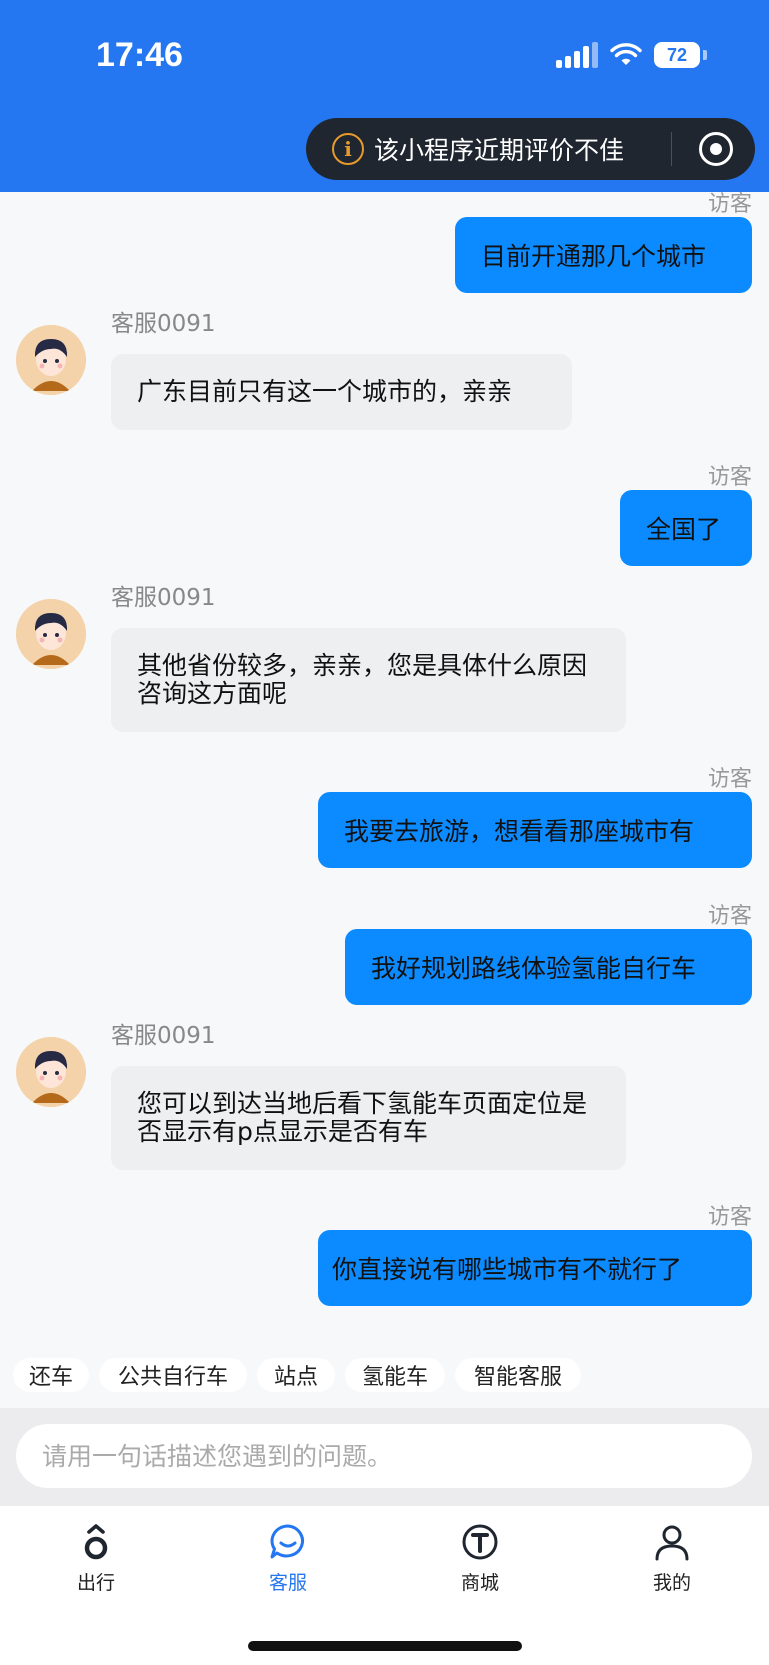  What do you see at coordinates (296, 1375) in the screenshot?
I see `quick-reply-chip: 站点` at bounding box center [296, 1375].